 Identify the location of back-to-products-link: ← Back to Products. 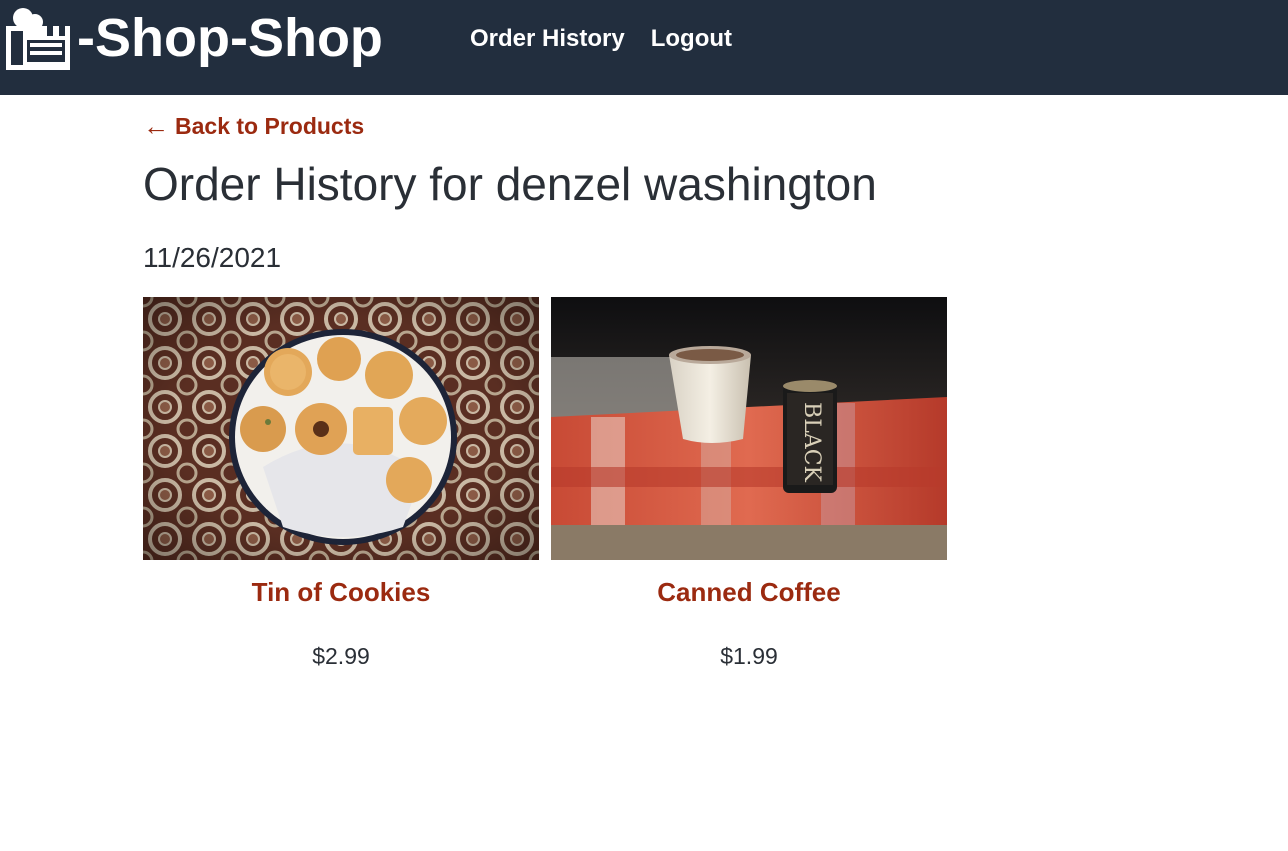
(253, 126).